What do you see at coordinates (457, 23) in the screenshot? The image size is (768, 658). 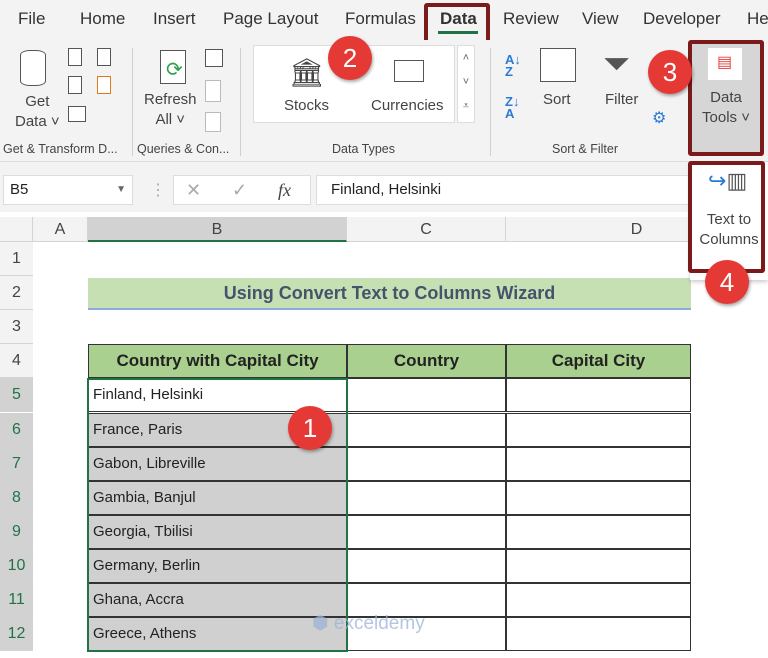 I see `highlight-data-tab` at bounding box center [457, 23].